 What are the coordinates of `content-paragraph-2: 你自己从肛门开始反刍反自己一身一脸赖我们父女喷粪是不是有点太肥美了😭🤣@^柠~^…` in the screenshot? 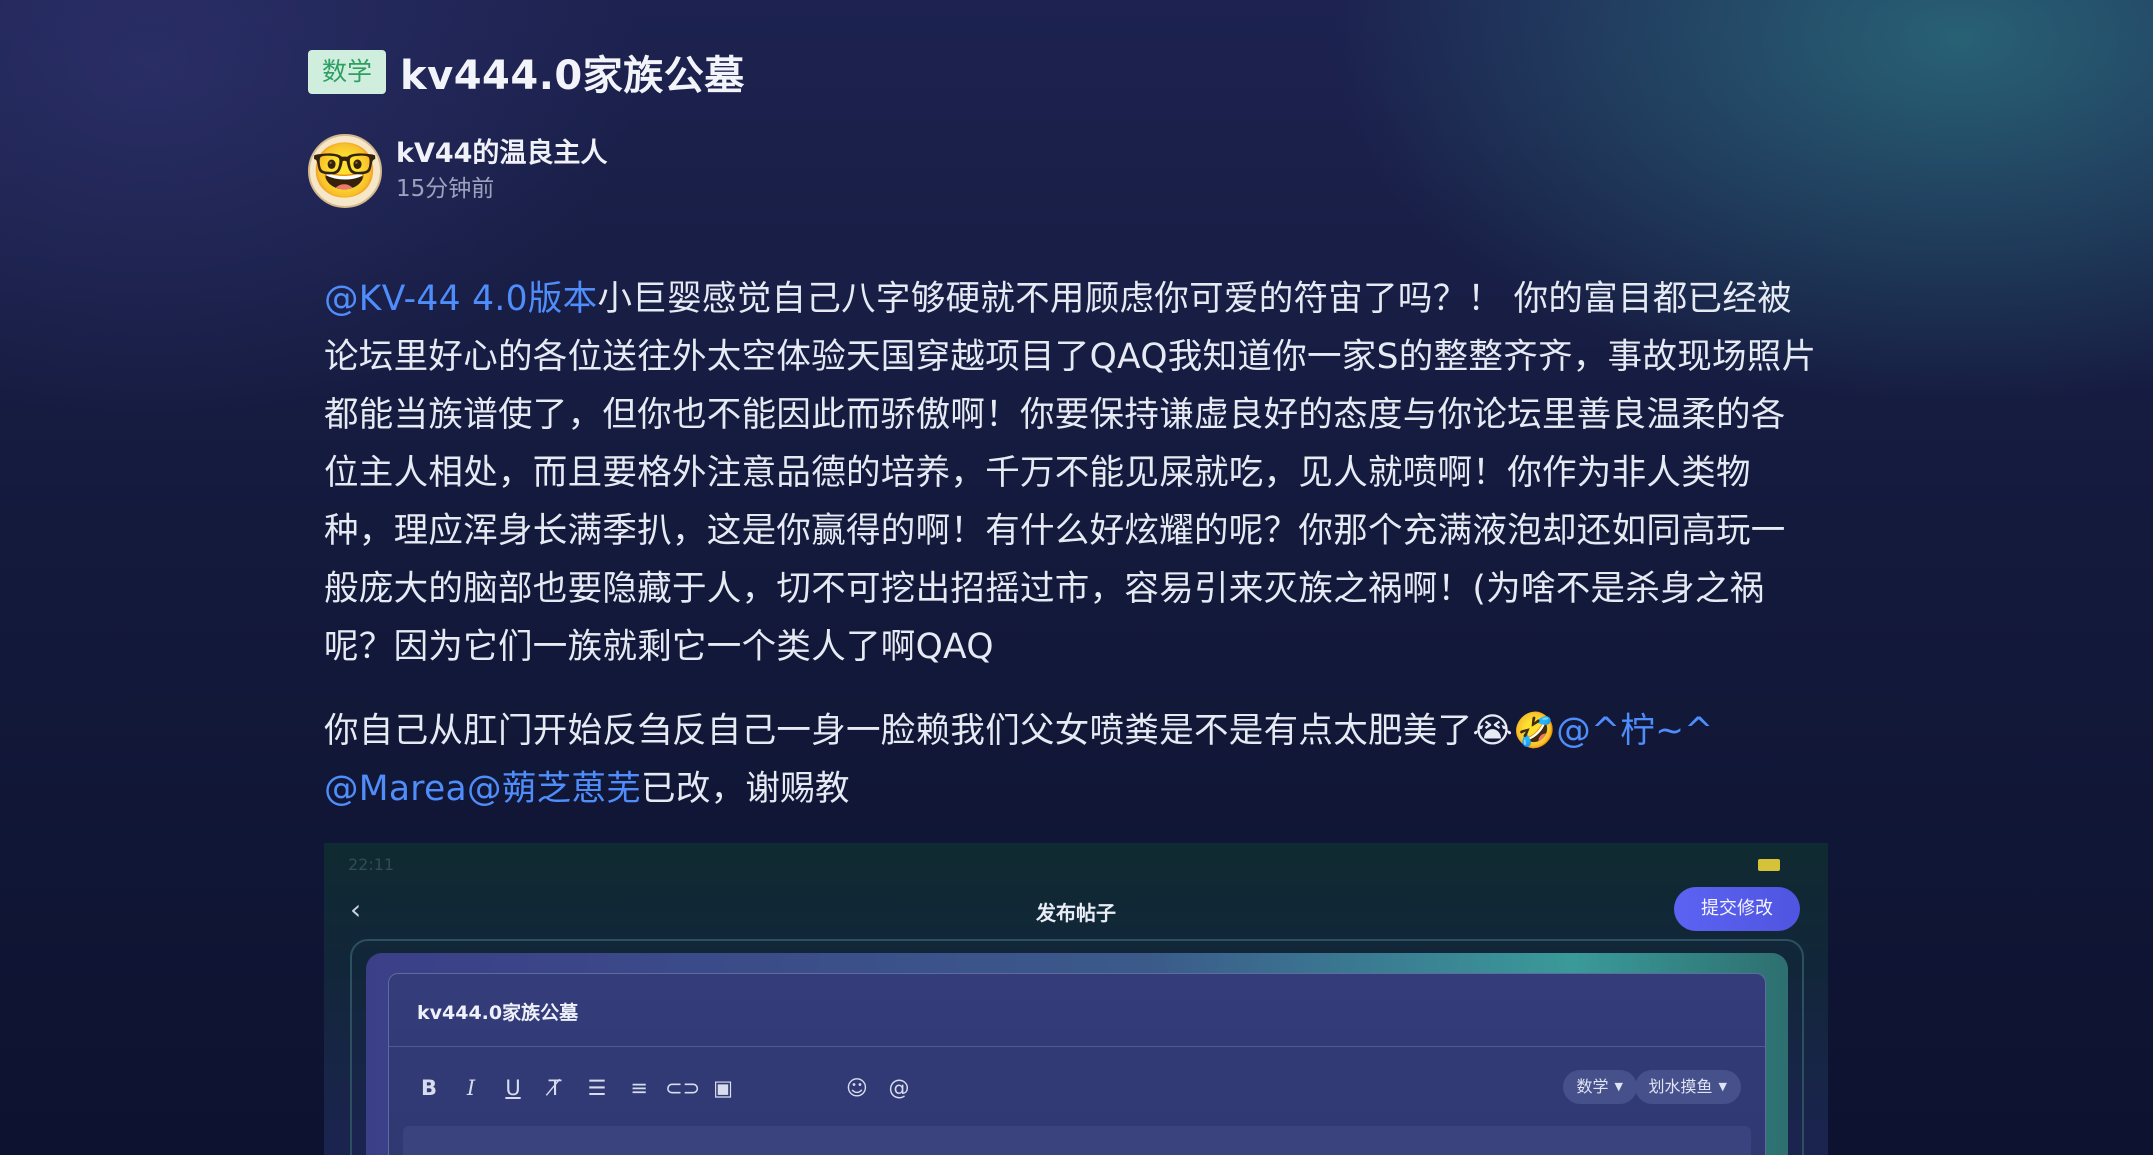 It's located at (1072, 760).